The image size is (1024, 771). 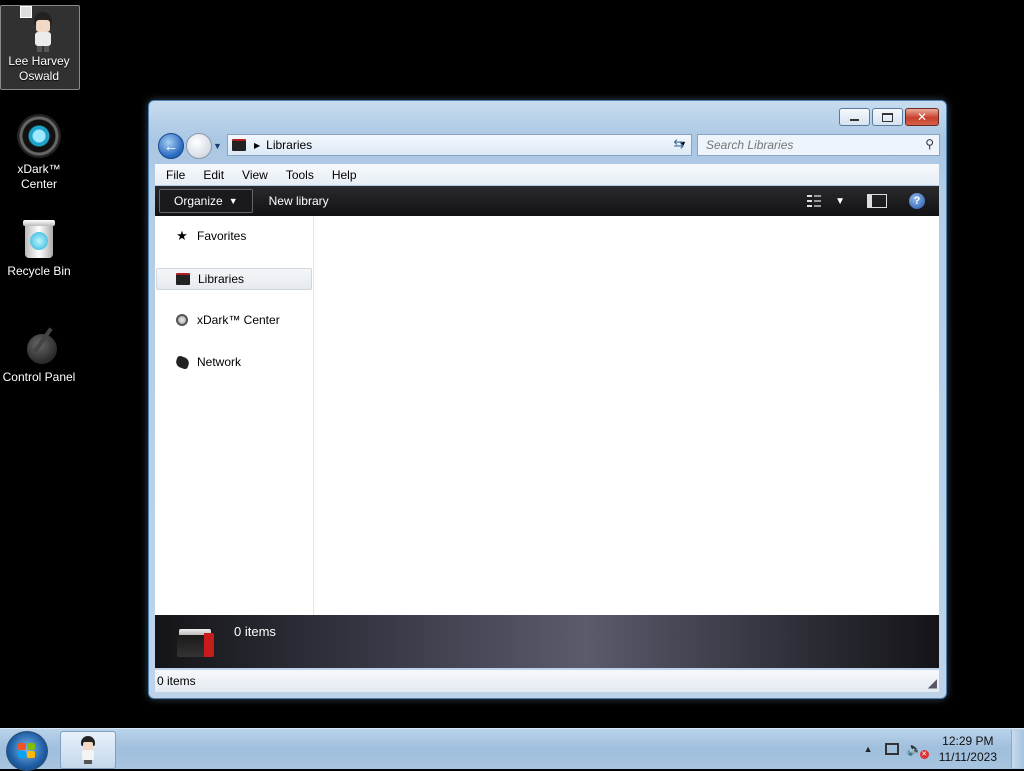 I want to click on chevron-down-icon: ▼, so click(x=233, y=201).